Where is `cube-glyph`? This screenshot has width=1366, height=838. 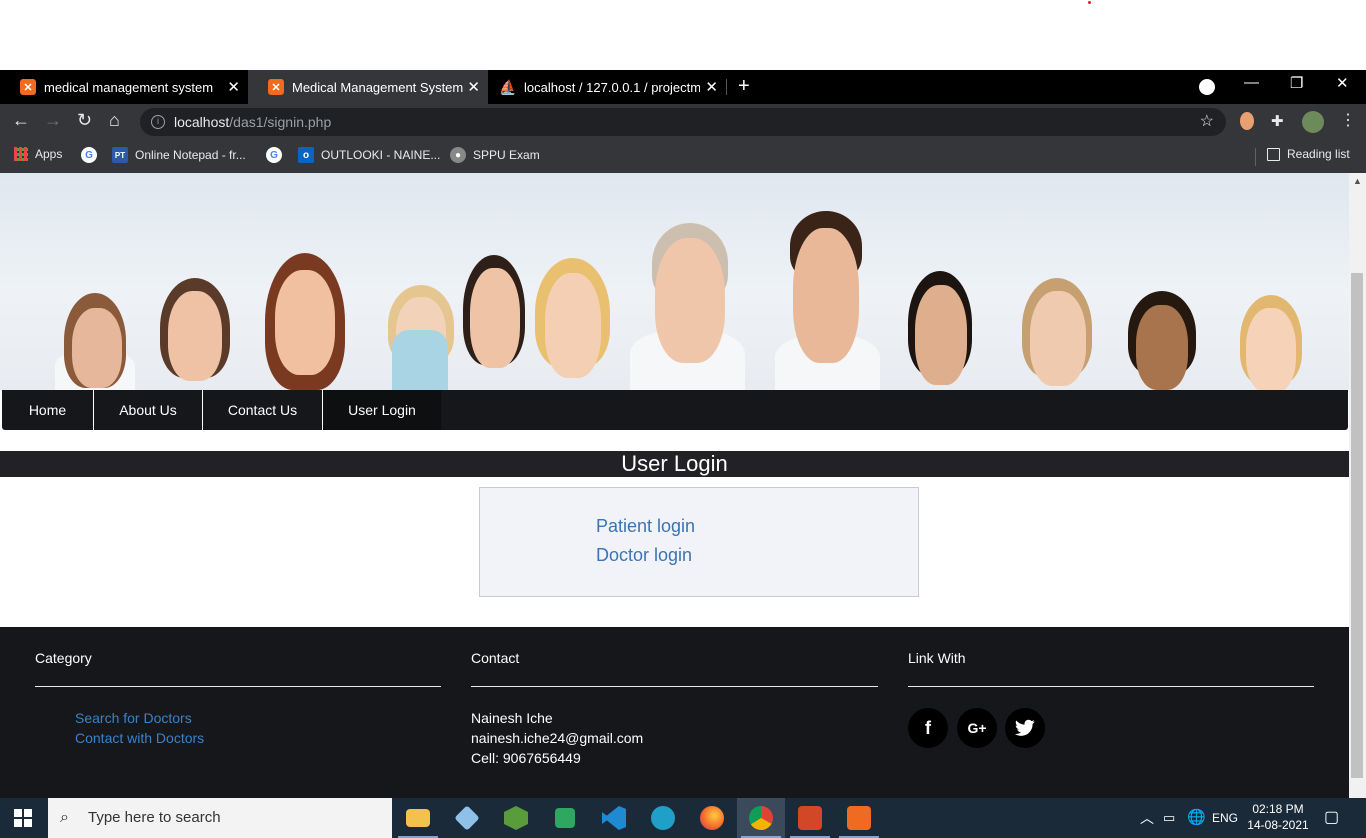
cube-glyph is located at coordinates (467, 818).